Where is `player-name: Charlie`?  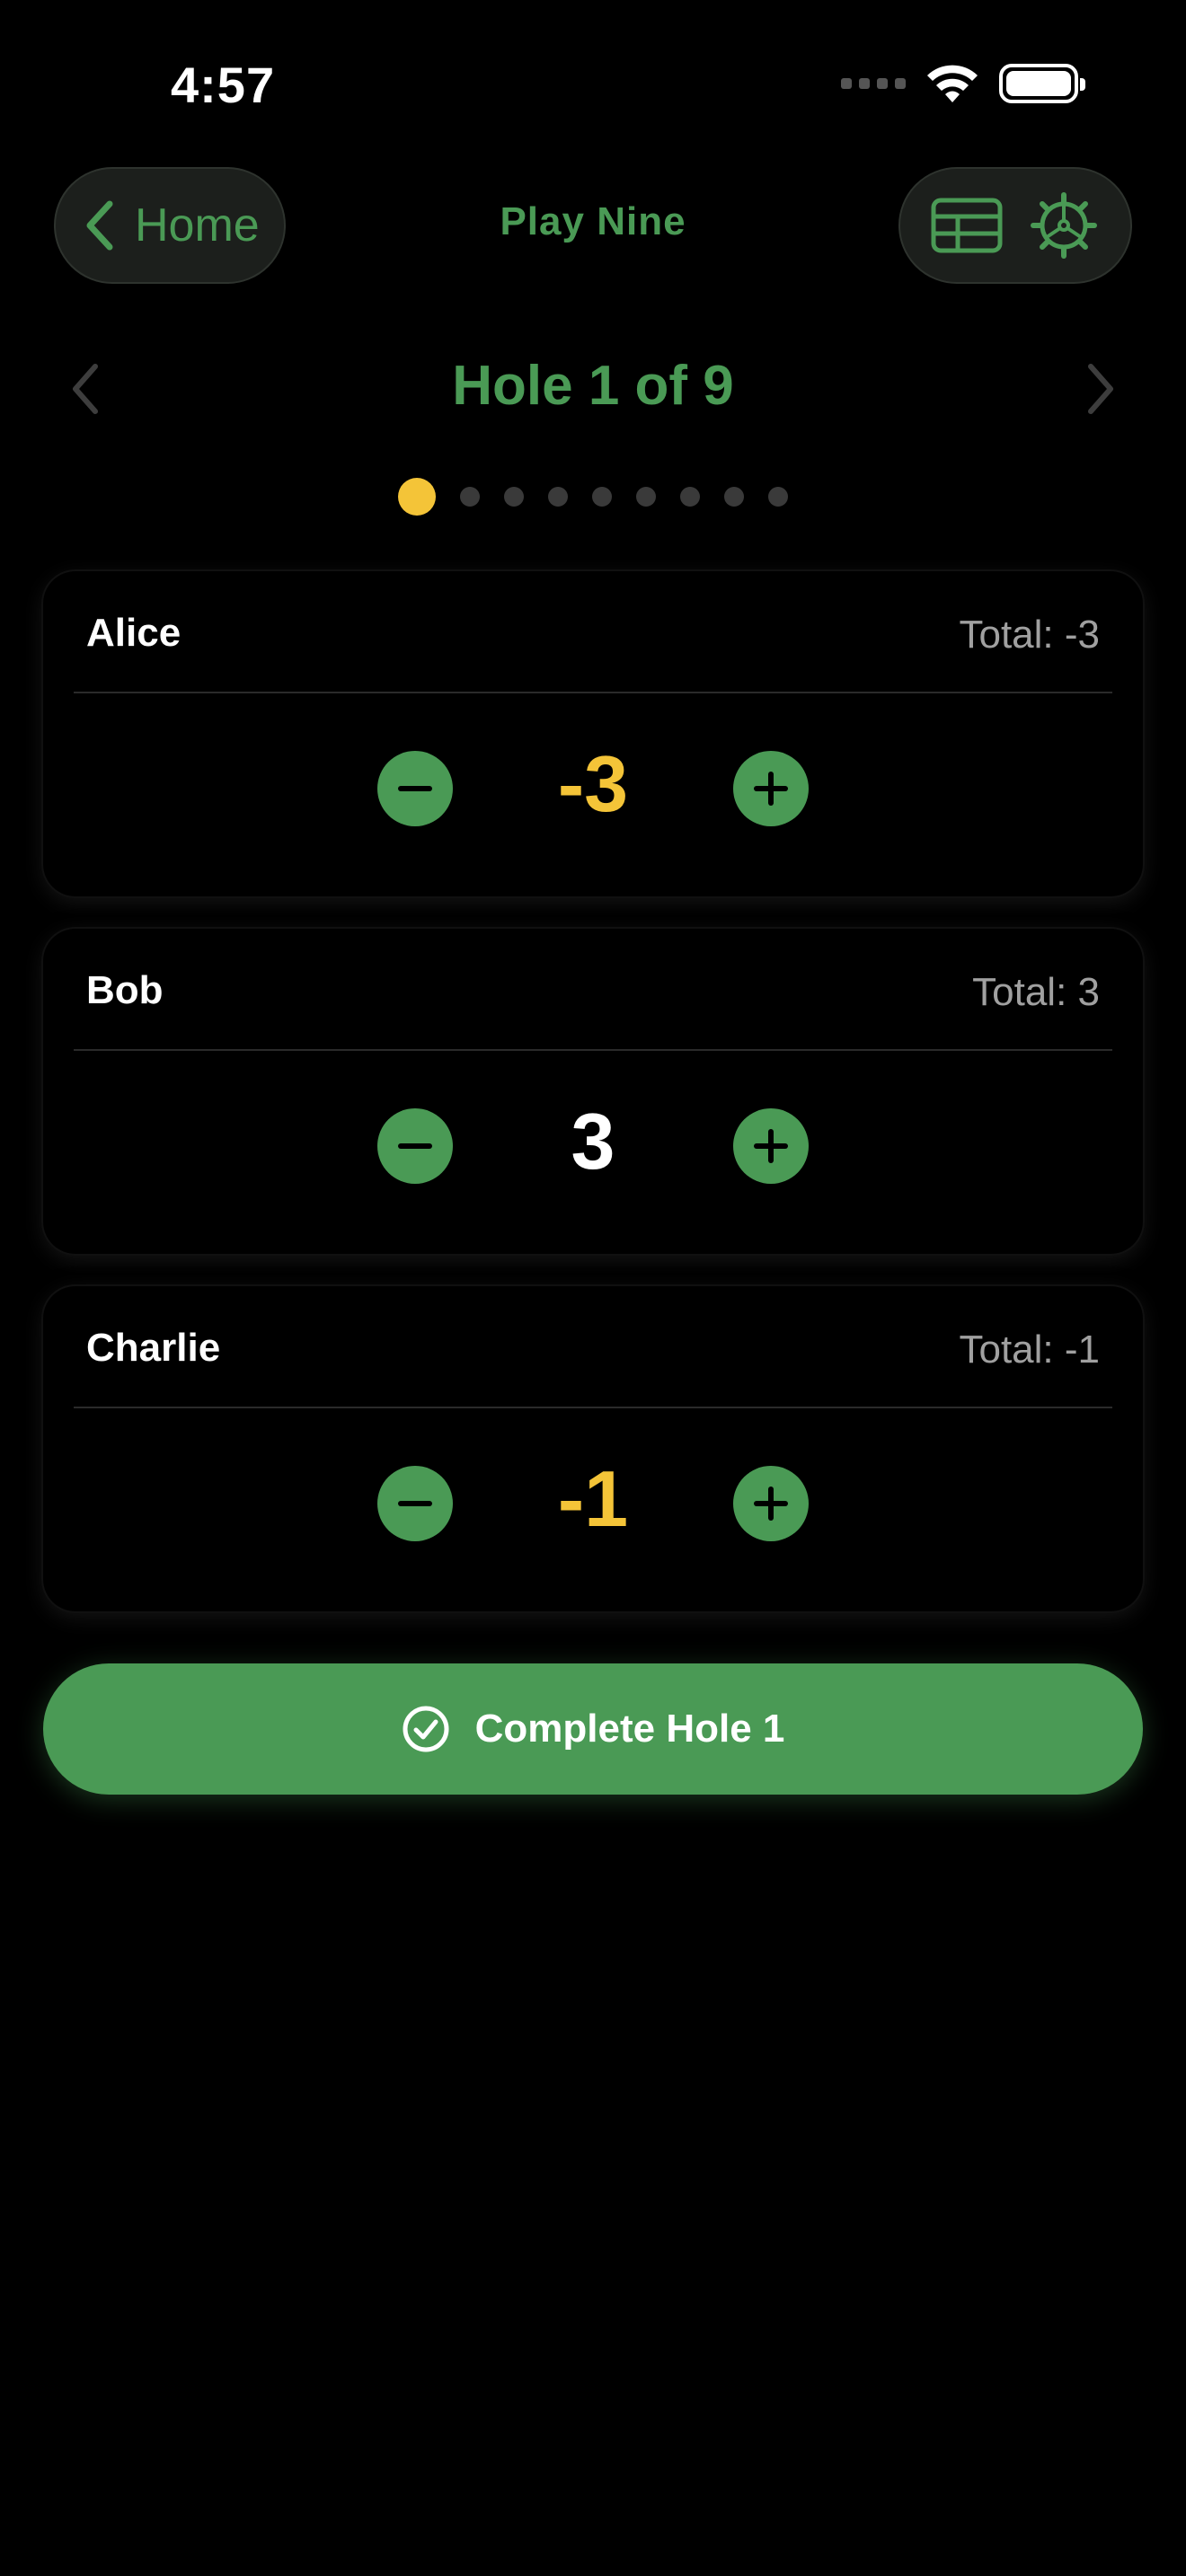 player-name: Charlie is located at coordinates (153, 1348).